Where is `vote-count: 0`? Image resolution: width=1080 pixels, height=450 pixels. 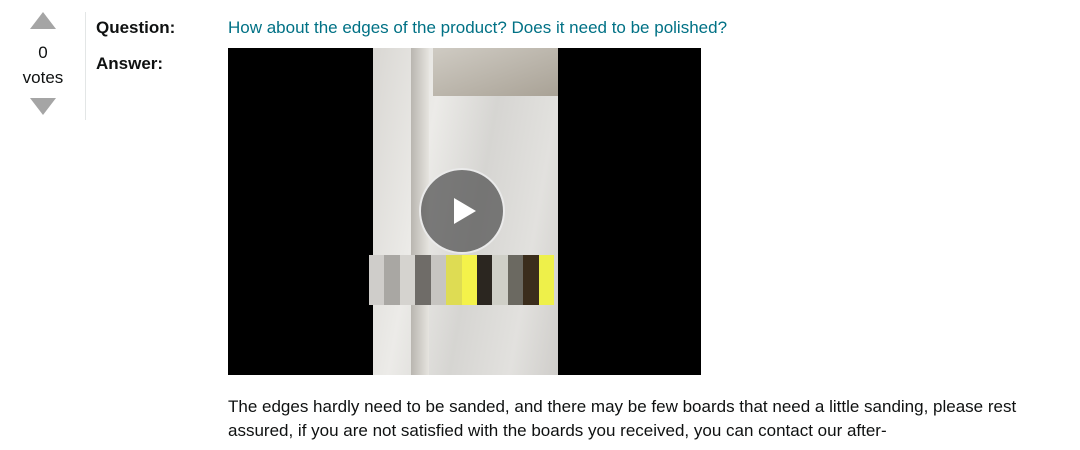 vote-count: 0 is located at coordinates (43, 52).